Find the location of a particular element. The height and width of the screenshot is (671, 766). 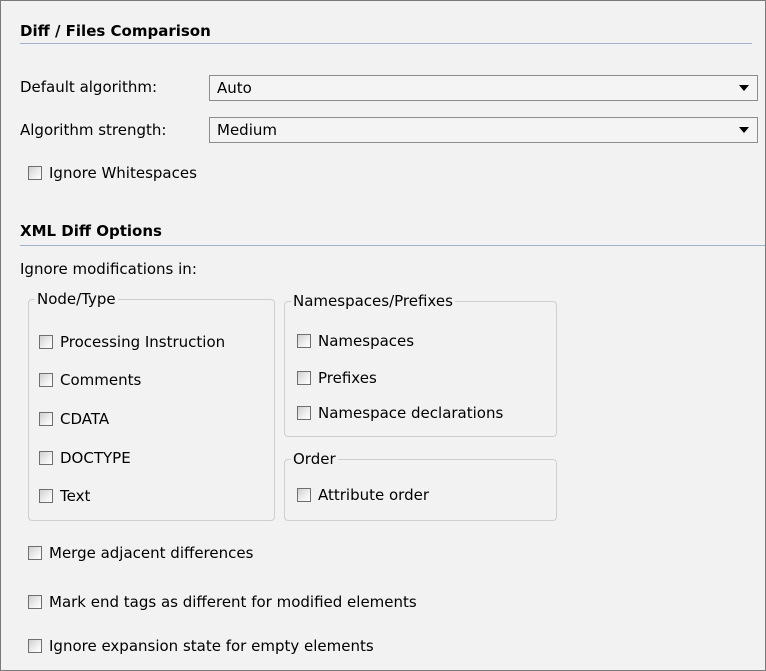

processing-instruction-checkbox: Processing Instruction is located at coordinates (132, 342).